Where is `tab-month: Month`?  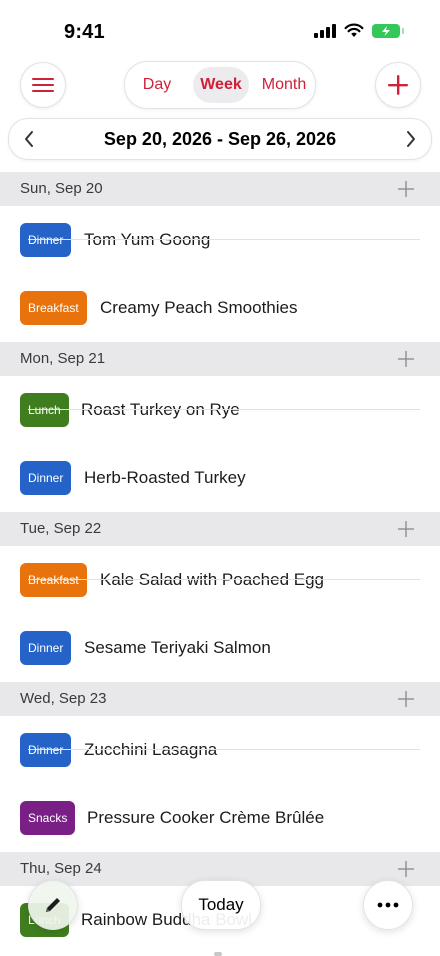 tab-month: Month is located at coordinates (284, 85).